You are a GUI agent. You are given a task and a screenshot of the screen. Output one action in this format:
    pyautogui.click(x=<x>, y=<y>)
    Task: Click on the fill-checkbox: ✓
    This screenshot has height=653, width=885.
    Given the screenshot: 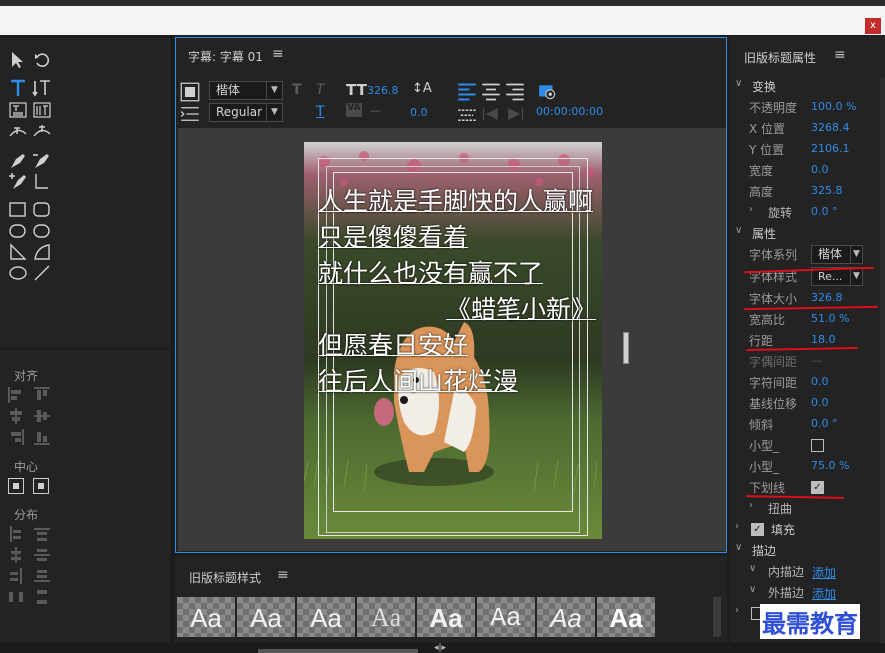 What is the action you would take?
    pyautogui.click(x=757, y=529)
    